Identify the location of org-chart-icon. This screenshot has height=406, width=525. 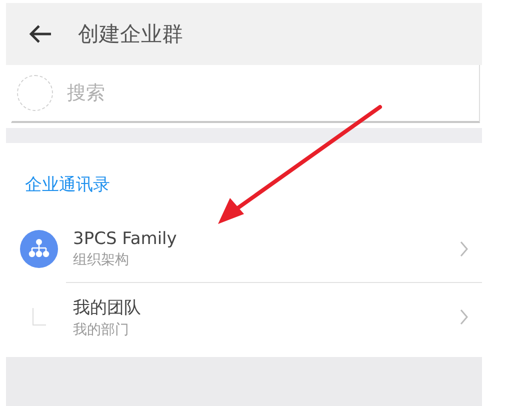
(39, 249).